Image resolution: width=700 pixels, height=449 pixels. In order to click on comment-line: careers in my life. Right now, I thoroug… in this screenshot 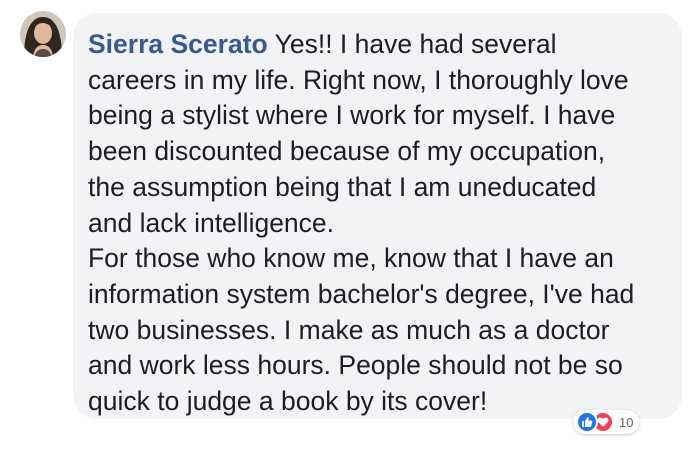, I will do `click(358, 79)`.